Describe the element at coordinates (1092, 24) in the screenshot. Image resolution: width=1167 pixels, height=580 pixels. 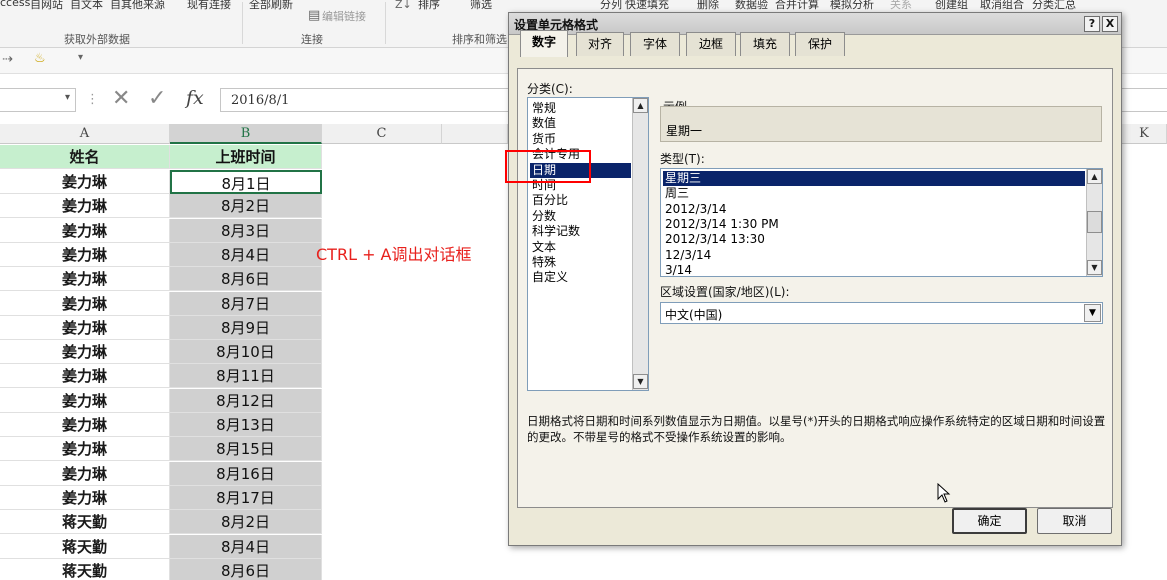
I see `help-button: ?` at that location.